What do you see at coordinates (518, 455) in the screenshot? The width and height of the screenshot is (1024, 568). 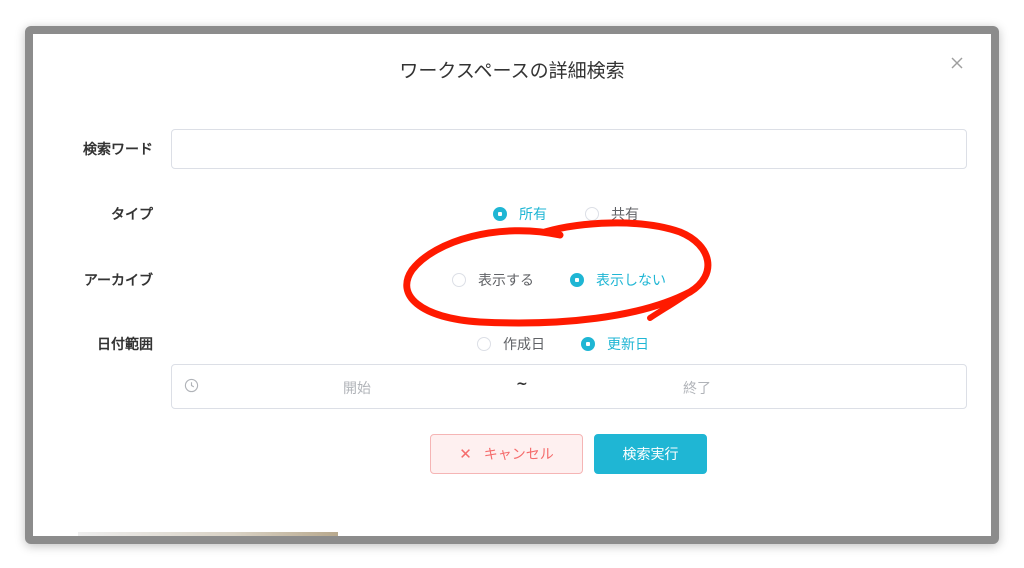 I see `cancel-button-label: キャンセル` at bounding box center [518, 455].